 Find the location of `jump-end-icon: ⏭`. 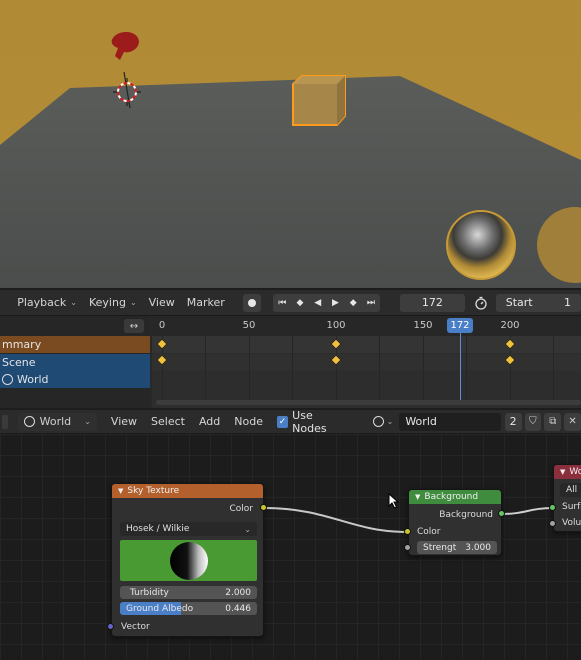

jump-end-icon: ⏭ is located at coordinates (370, 302).